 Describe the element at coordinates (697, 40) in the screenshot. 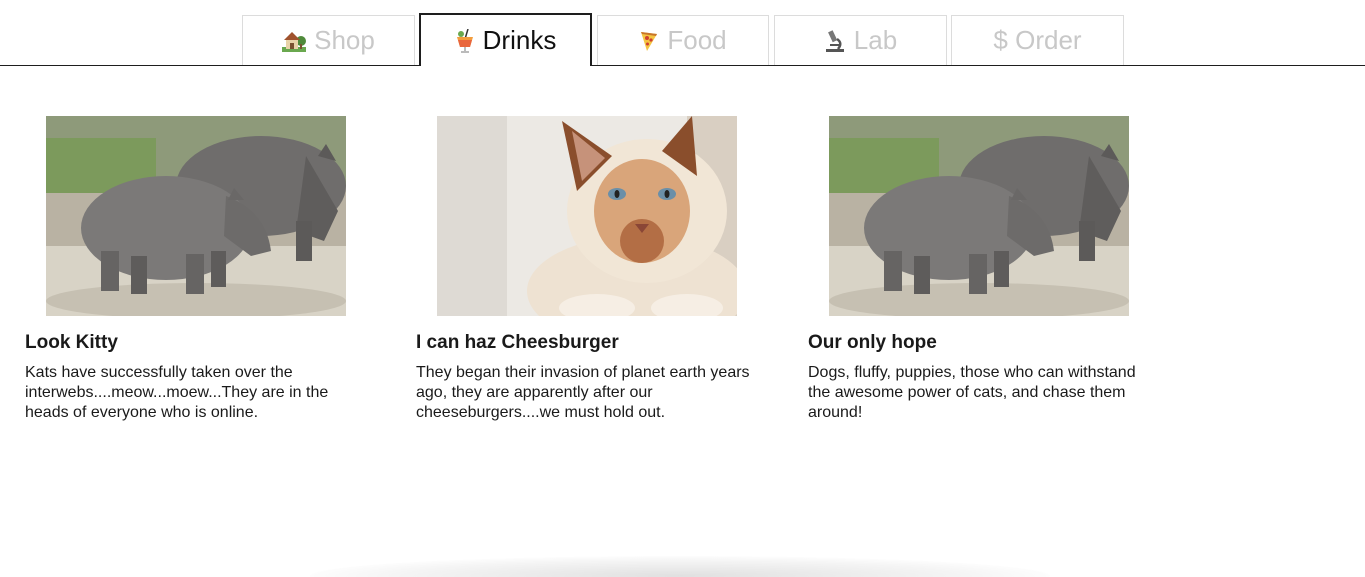

I see `tab-label: Food` at that location.